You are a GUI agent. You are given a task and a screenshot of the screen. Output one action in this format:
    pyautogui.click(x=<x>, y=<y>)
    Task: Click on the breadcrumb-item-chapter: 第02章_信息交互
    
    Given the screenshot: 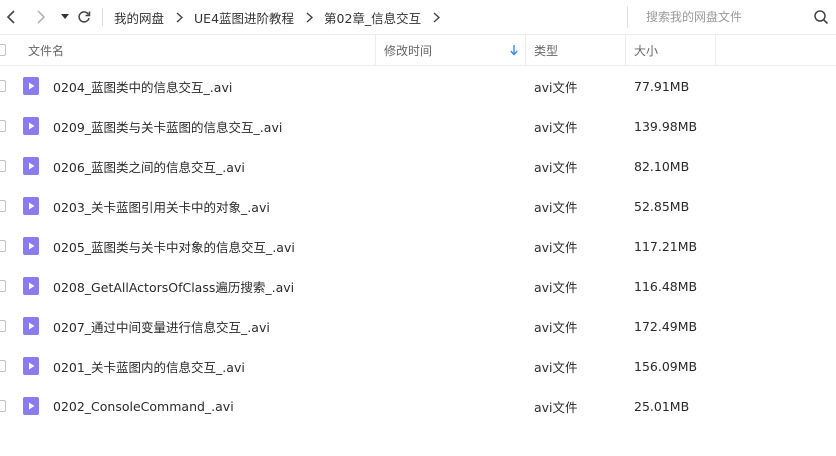 What is the action you would take?
    pyautogui.click(x=372, y=17)
    